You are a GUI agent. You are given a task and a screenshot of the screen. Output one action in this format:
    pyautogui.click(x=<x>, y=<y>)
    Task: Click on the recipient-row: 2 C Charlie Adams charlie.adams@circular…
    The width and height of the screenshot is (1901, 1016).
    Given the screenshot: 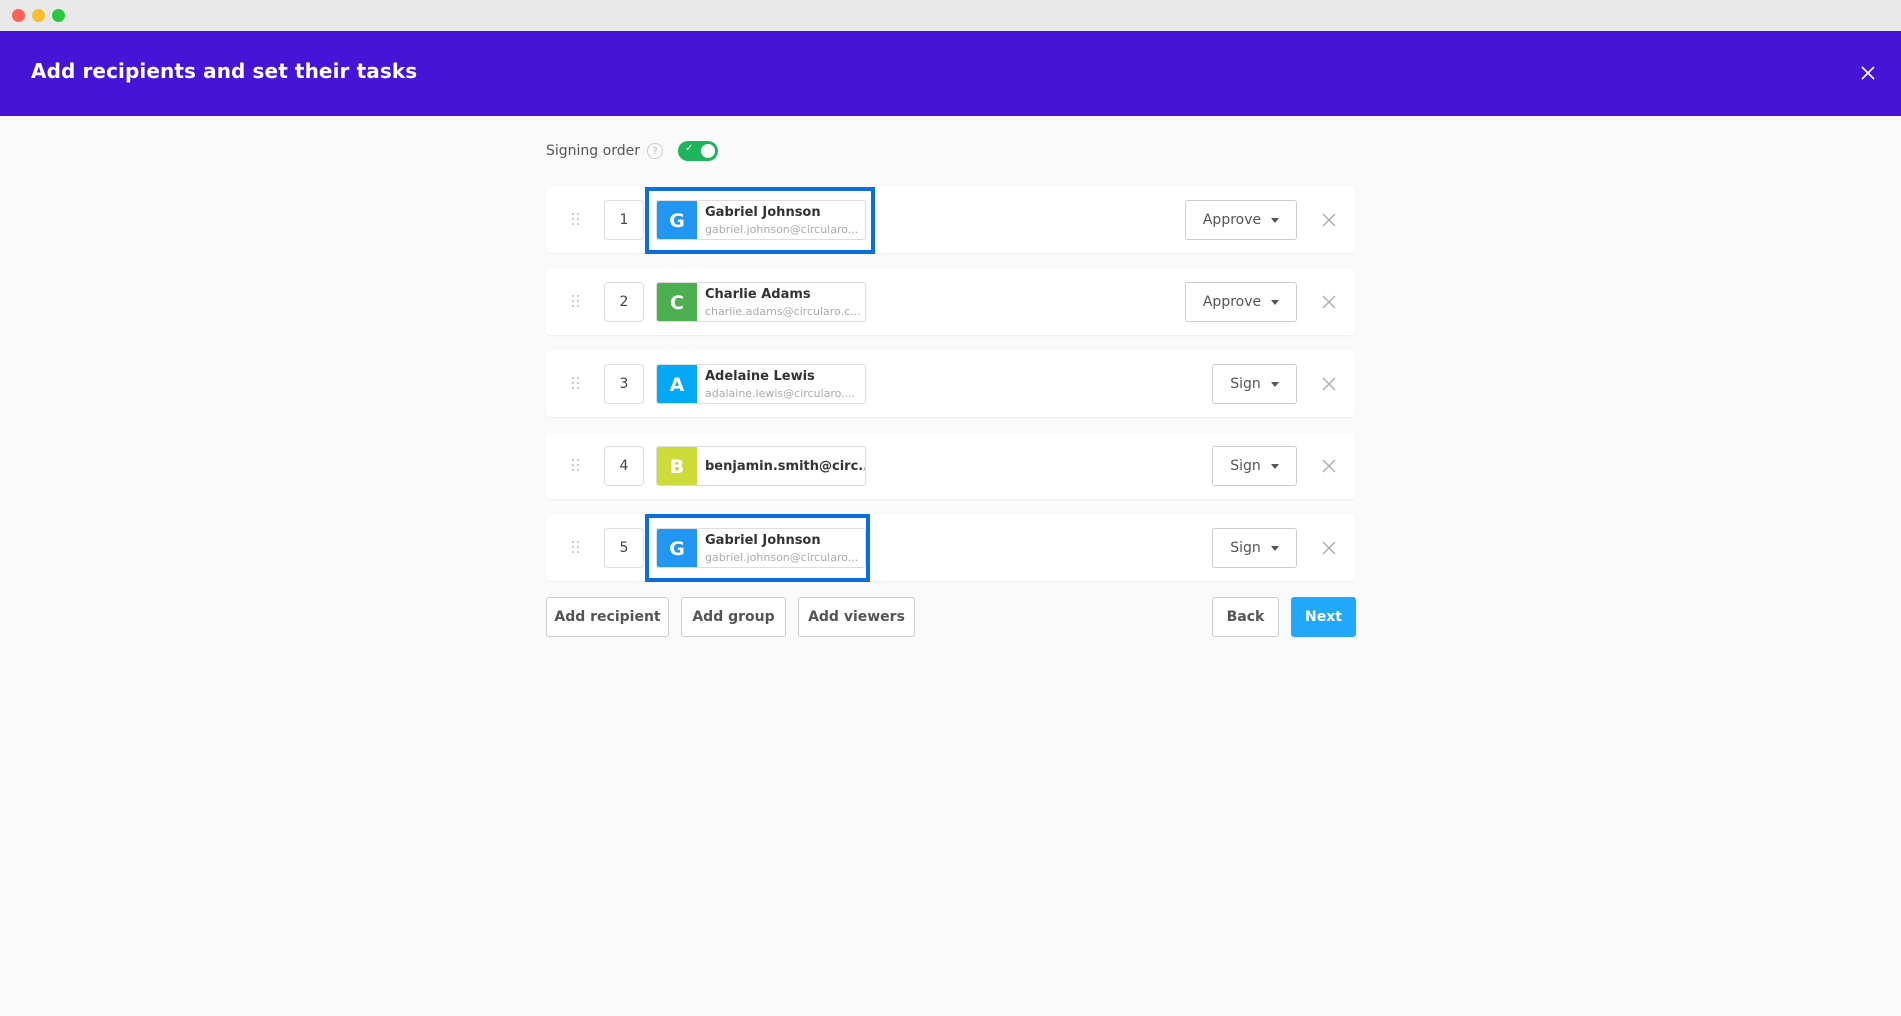 What is the action you would take?
    pyautogui.click(x=950, y=302)
    